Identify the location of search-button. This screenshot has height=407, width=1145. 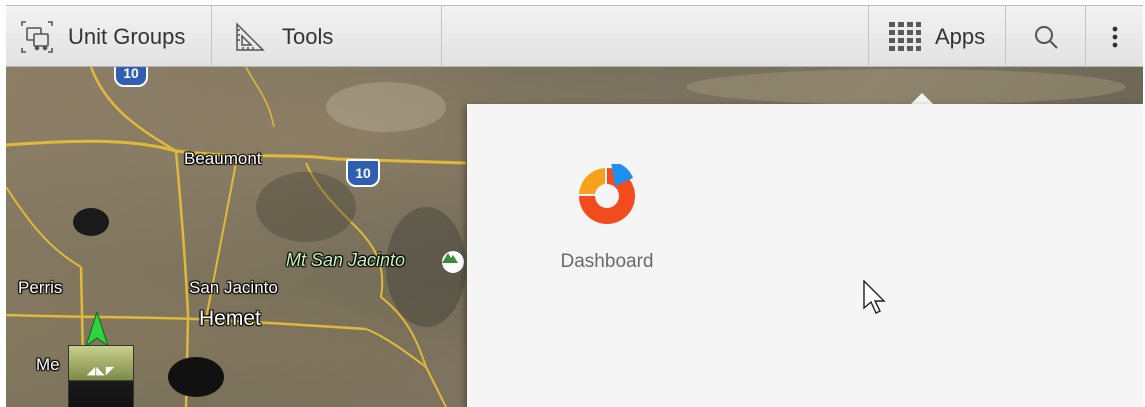
(1046, 36).